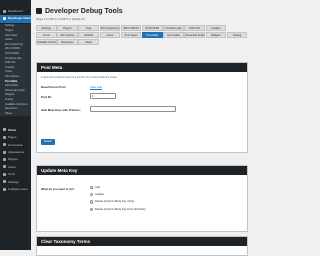 The width and height of the screenshot is (320, 256). I want to click on collapse-icon, so click(4, 189).